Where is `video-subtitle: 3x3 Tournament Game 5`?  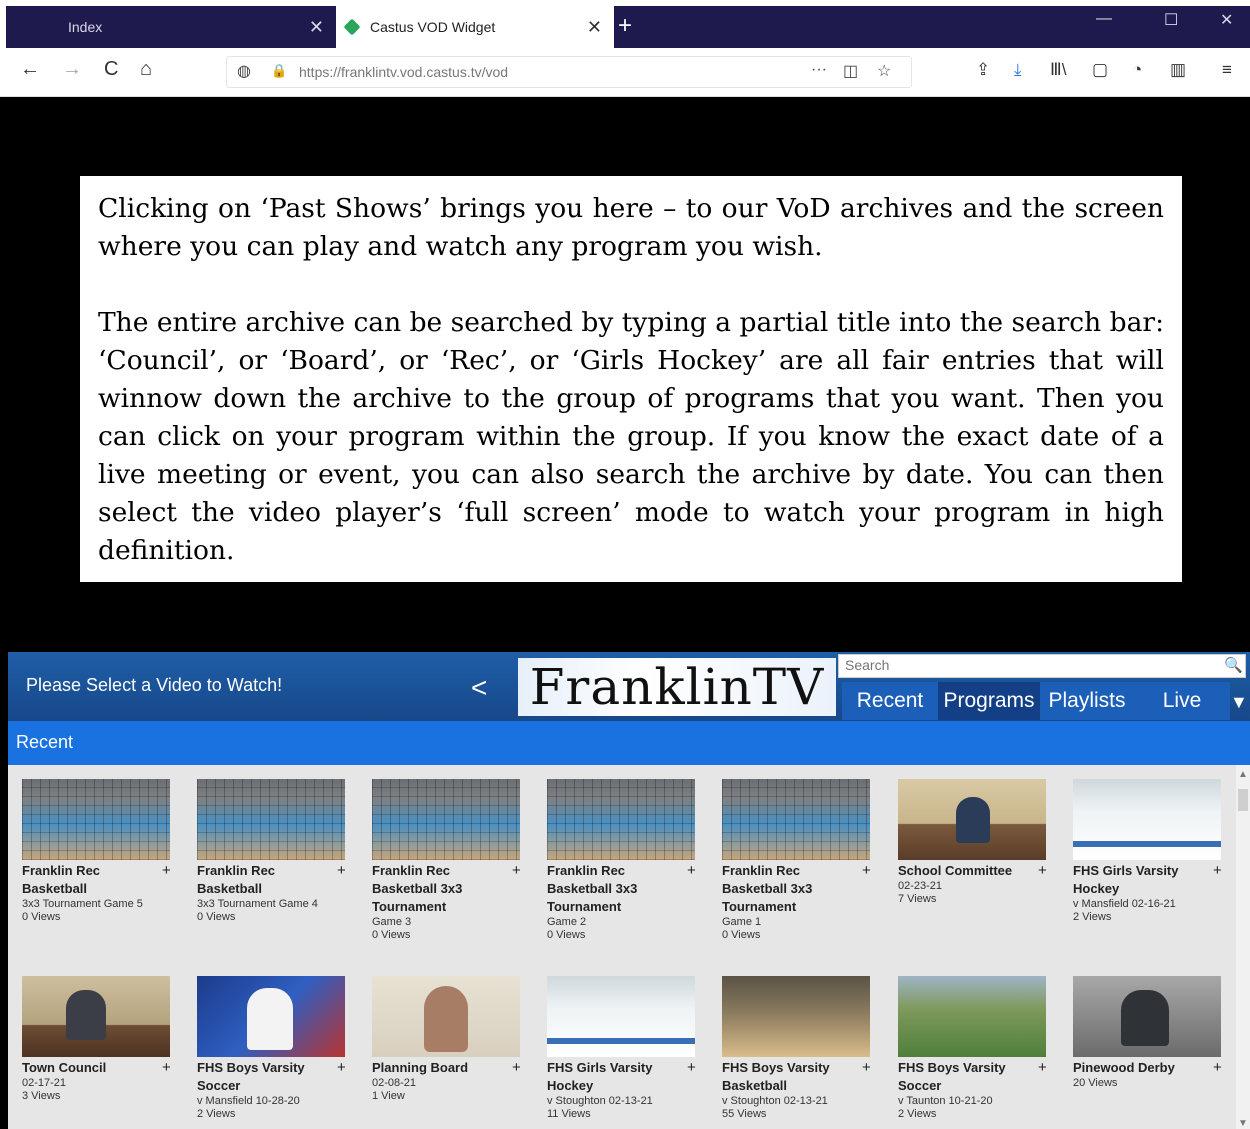 video-subtitle: 3x3 Tournament Game 5 is located at coordinates (82, 904).